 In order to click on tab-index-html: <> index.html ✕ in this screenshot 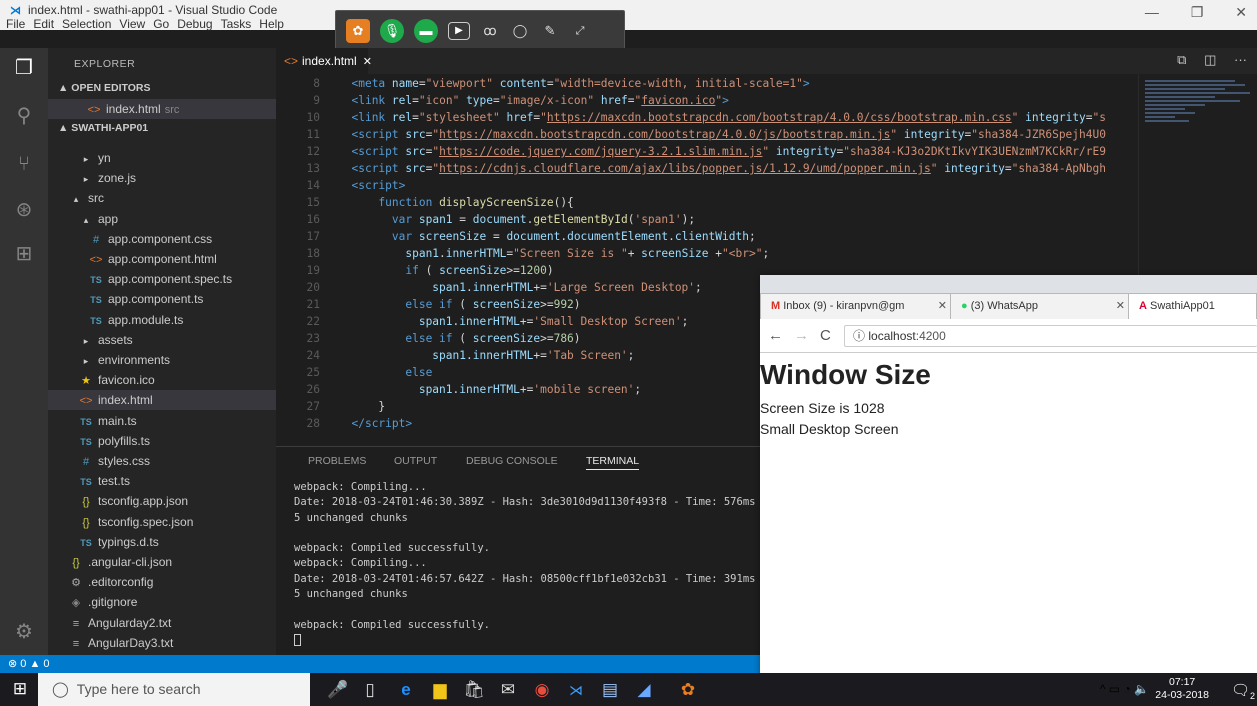, I will do `click(324, 61)`.